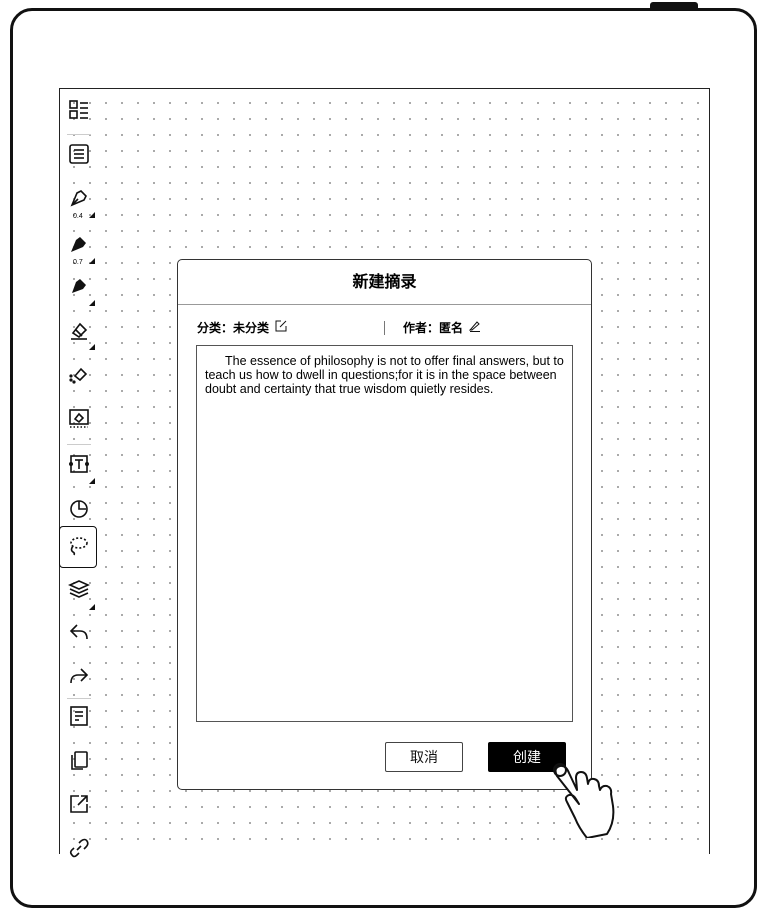 The height and width of the screenshot is (908, 765). I want to click on undo-button, so click(79, 634).